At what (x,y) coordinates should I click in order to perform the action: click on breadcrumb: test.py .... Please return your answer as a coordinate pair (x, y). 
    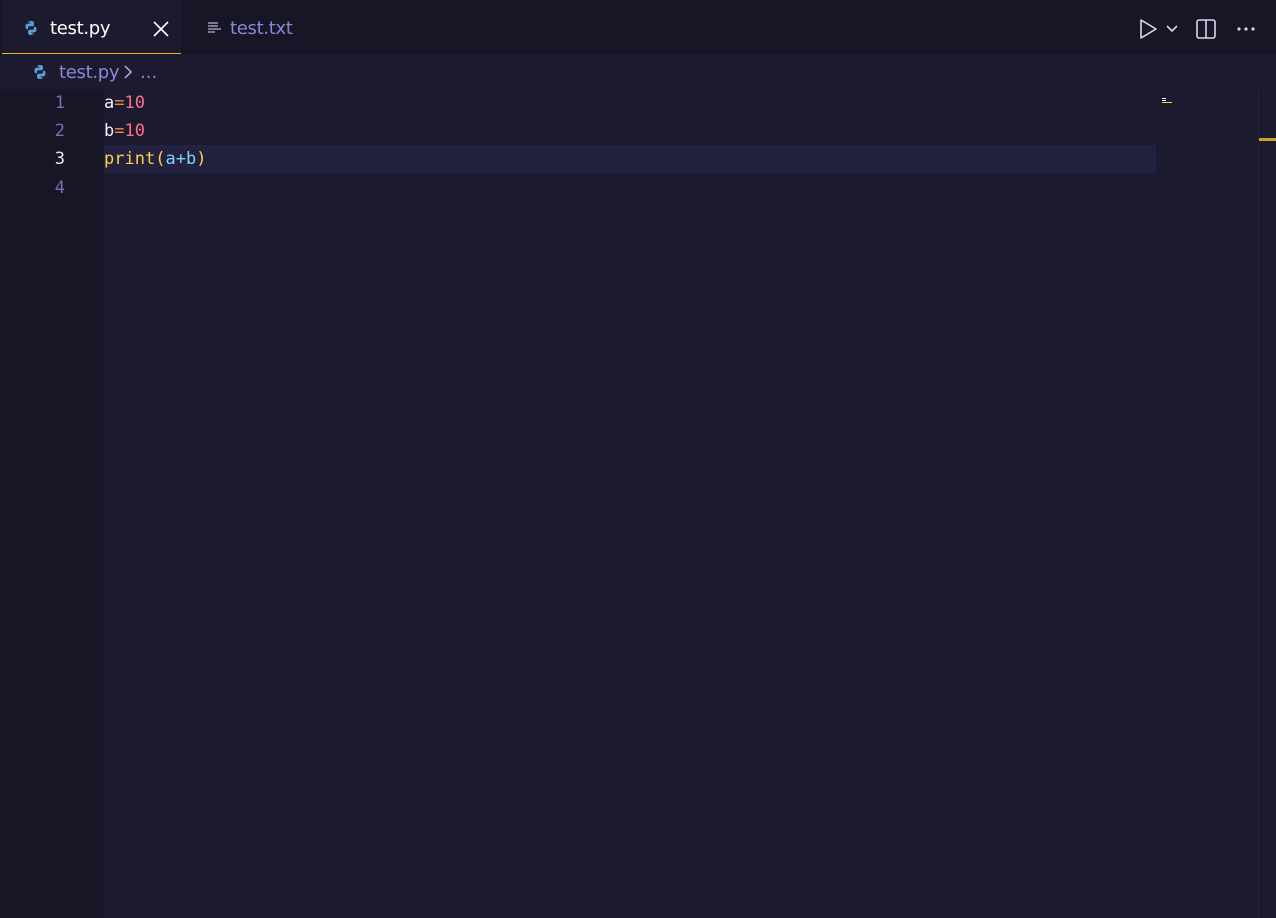
    Looking at the image, I should click on (638, 72).